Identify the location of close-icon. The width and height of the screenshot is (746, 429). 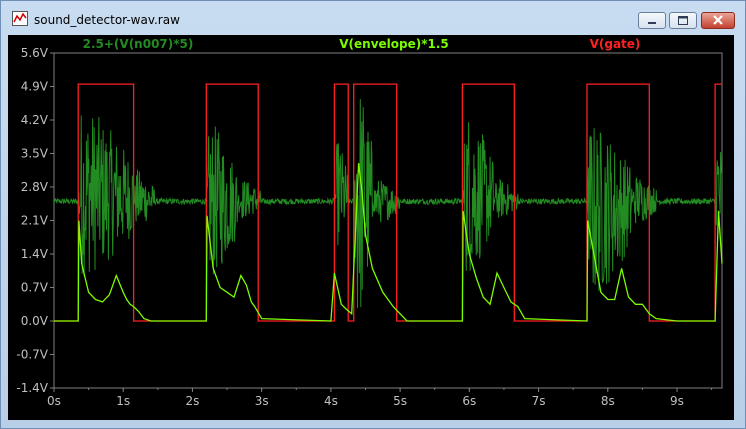
(718, 20).